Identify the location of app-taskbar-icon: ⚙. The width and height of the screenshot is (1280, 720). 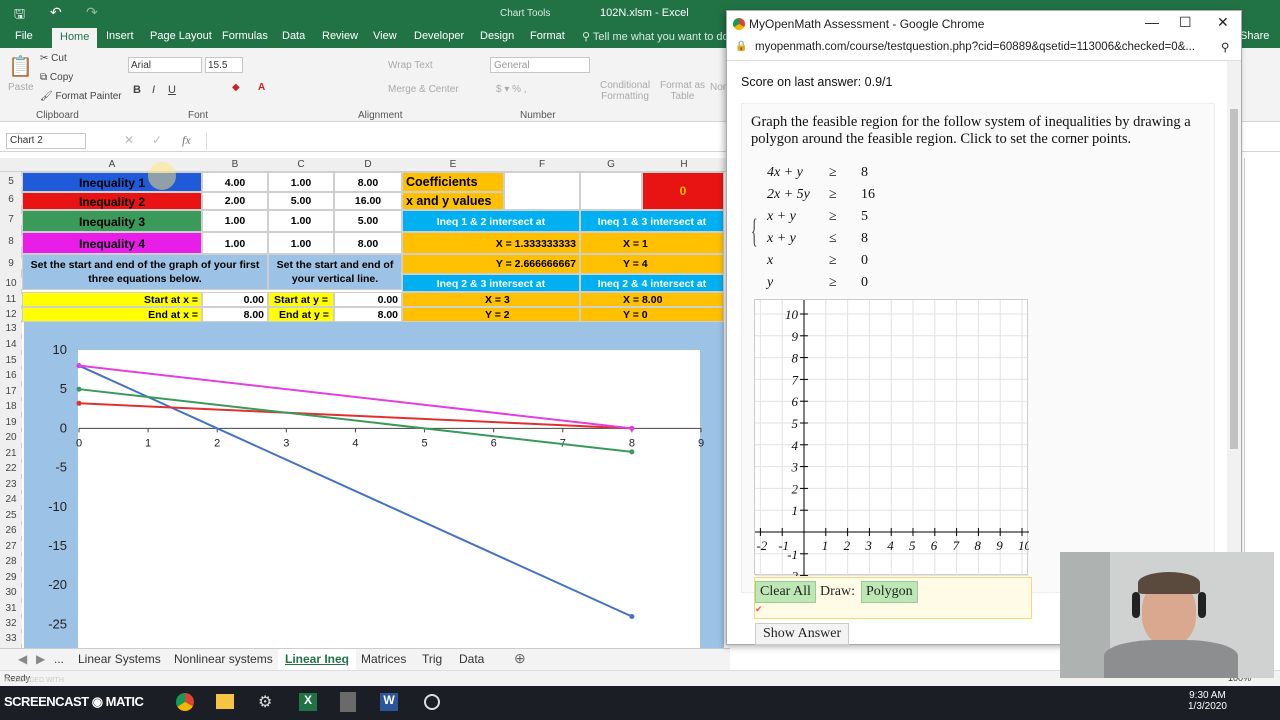
(265, 702).